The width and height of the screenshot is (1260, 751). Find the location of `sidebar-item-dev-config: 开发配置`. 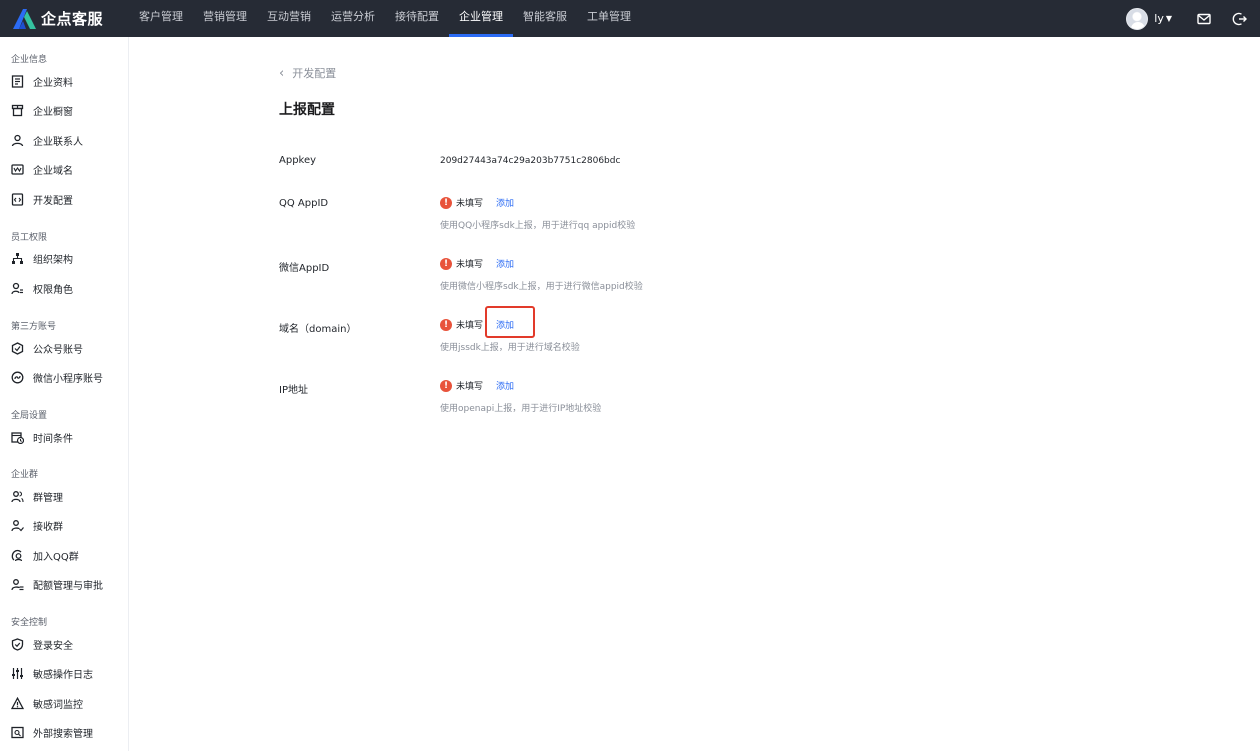

sidebar-item-dev-config: 开发配置 is located at coordinates (42, 199).